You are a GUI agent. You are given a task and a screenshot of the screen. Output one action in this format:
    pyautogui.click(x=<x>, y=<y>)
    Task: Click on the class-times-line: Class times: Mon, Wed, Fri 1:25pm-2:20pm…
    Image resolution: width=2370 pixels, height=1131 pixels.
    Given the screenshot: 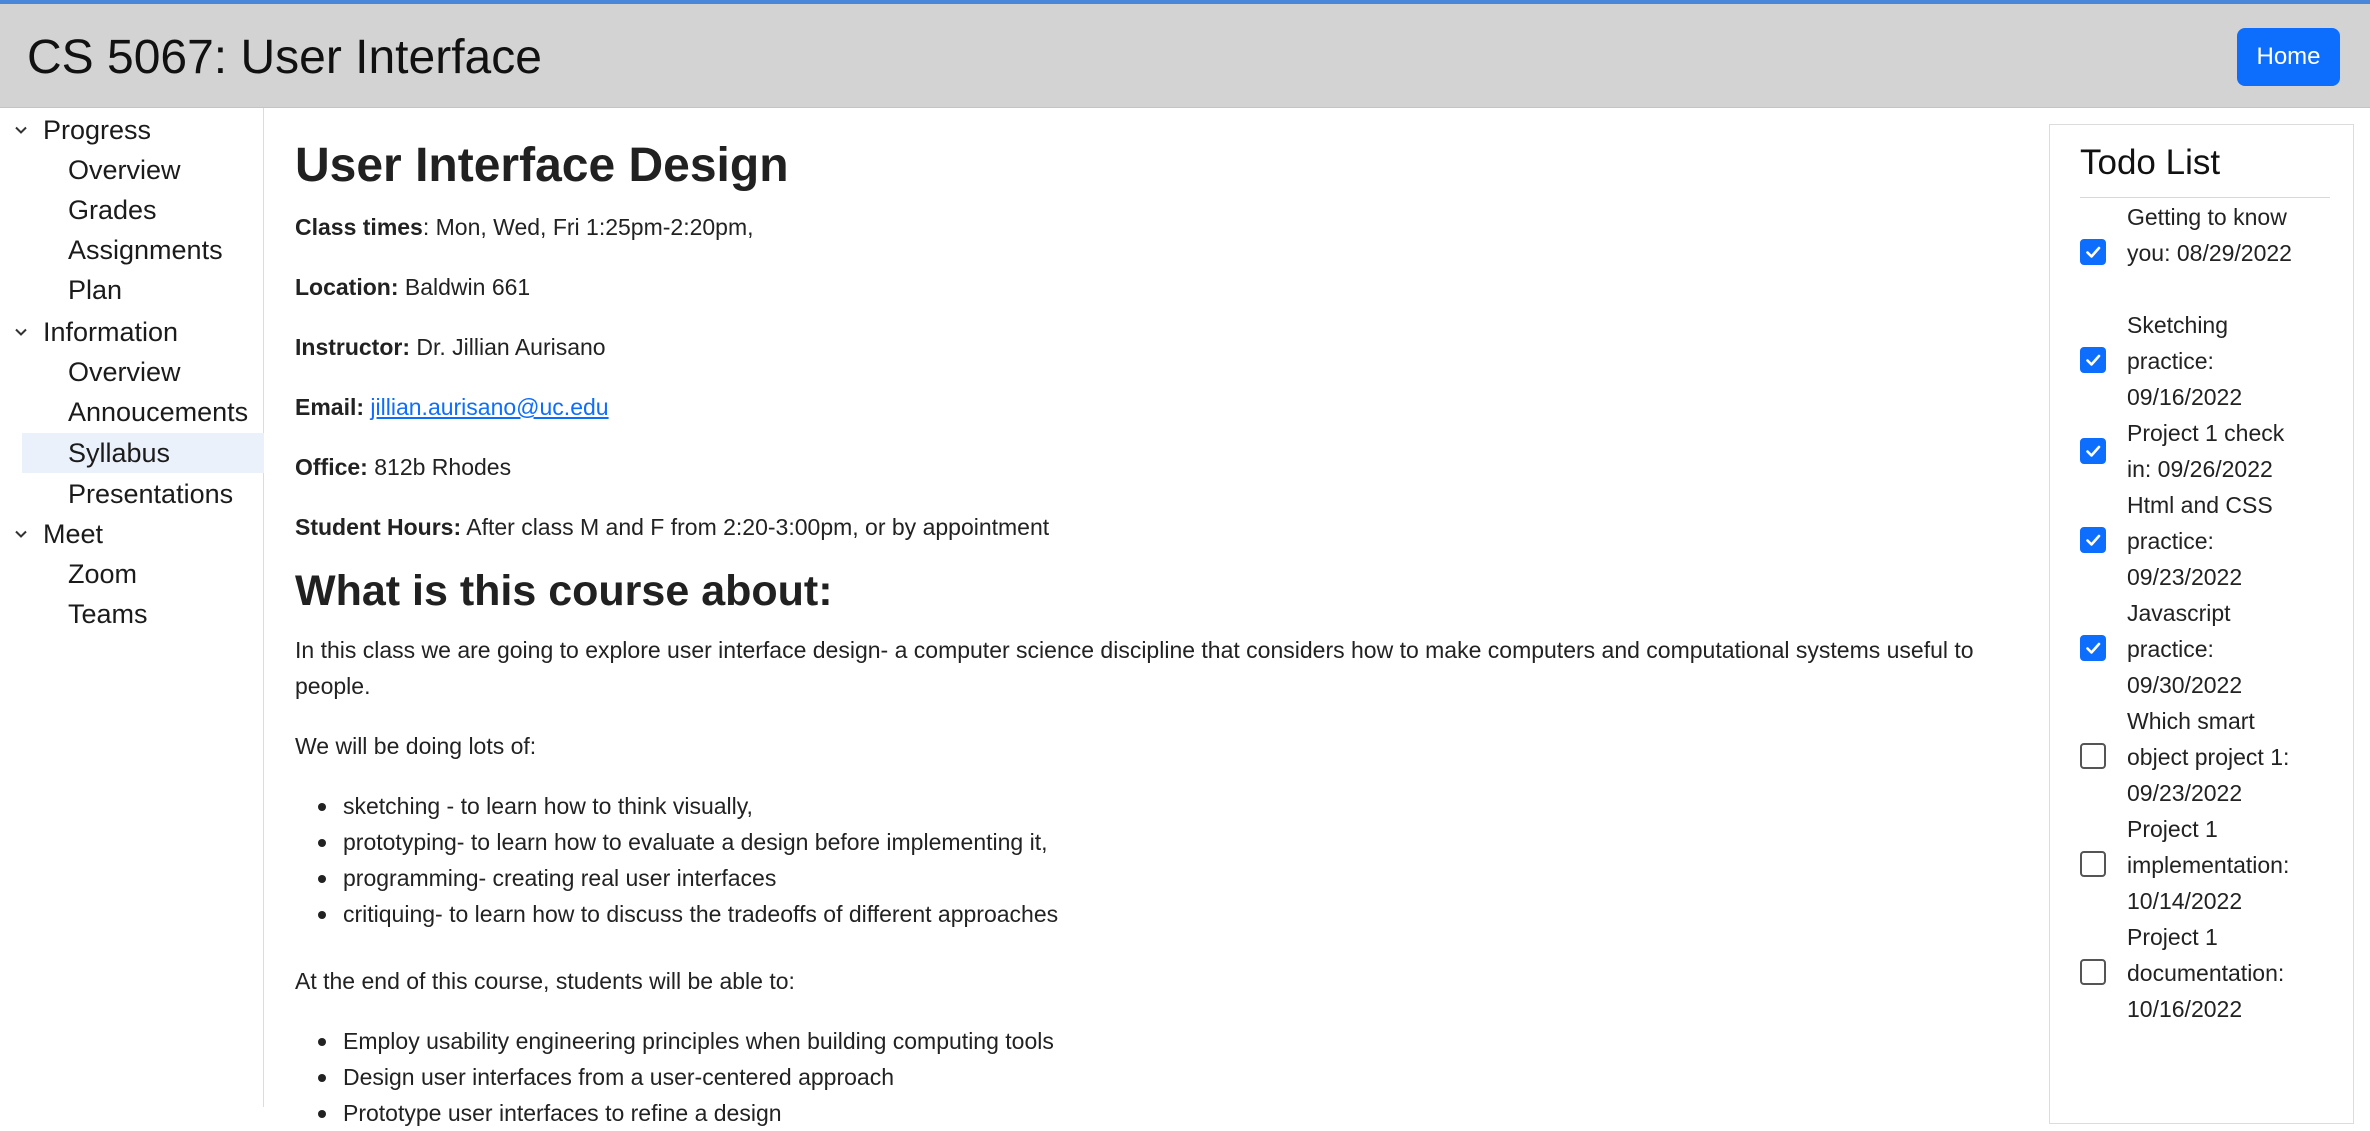 What is the action you would take?
    pyautogui.click(x=524, y=227)
    